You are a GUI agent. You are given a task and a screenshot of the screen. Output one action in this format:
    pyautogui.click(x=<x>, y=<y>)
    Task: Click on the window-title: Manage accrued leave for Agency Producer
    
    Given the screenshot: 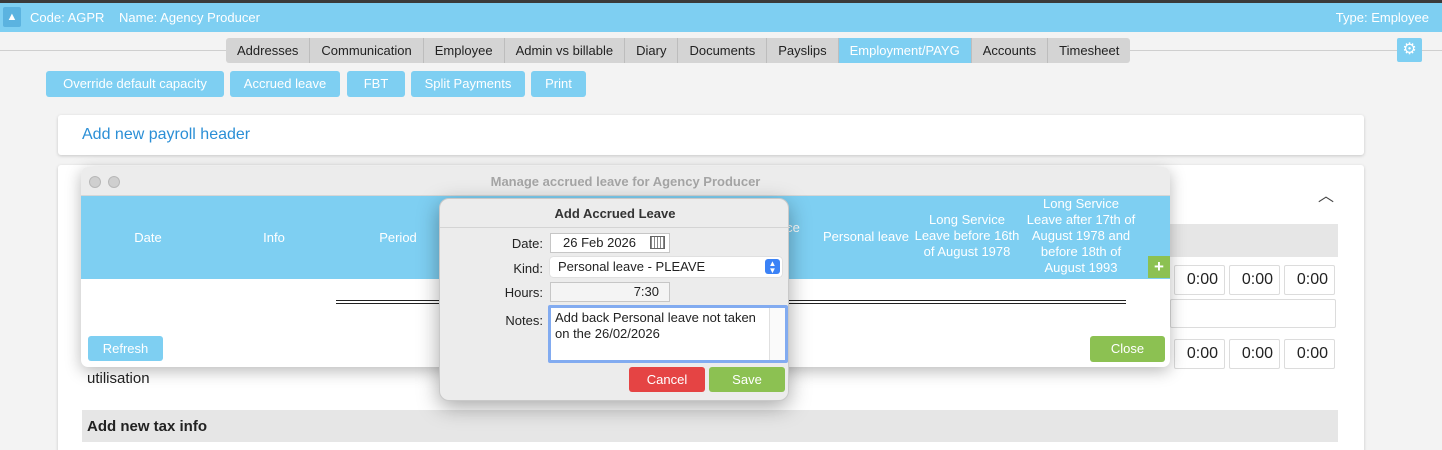 What is the action you would take?
    pyautogui.click(x=625, y=181)
    